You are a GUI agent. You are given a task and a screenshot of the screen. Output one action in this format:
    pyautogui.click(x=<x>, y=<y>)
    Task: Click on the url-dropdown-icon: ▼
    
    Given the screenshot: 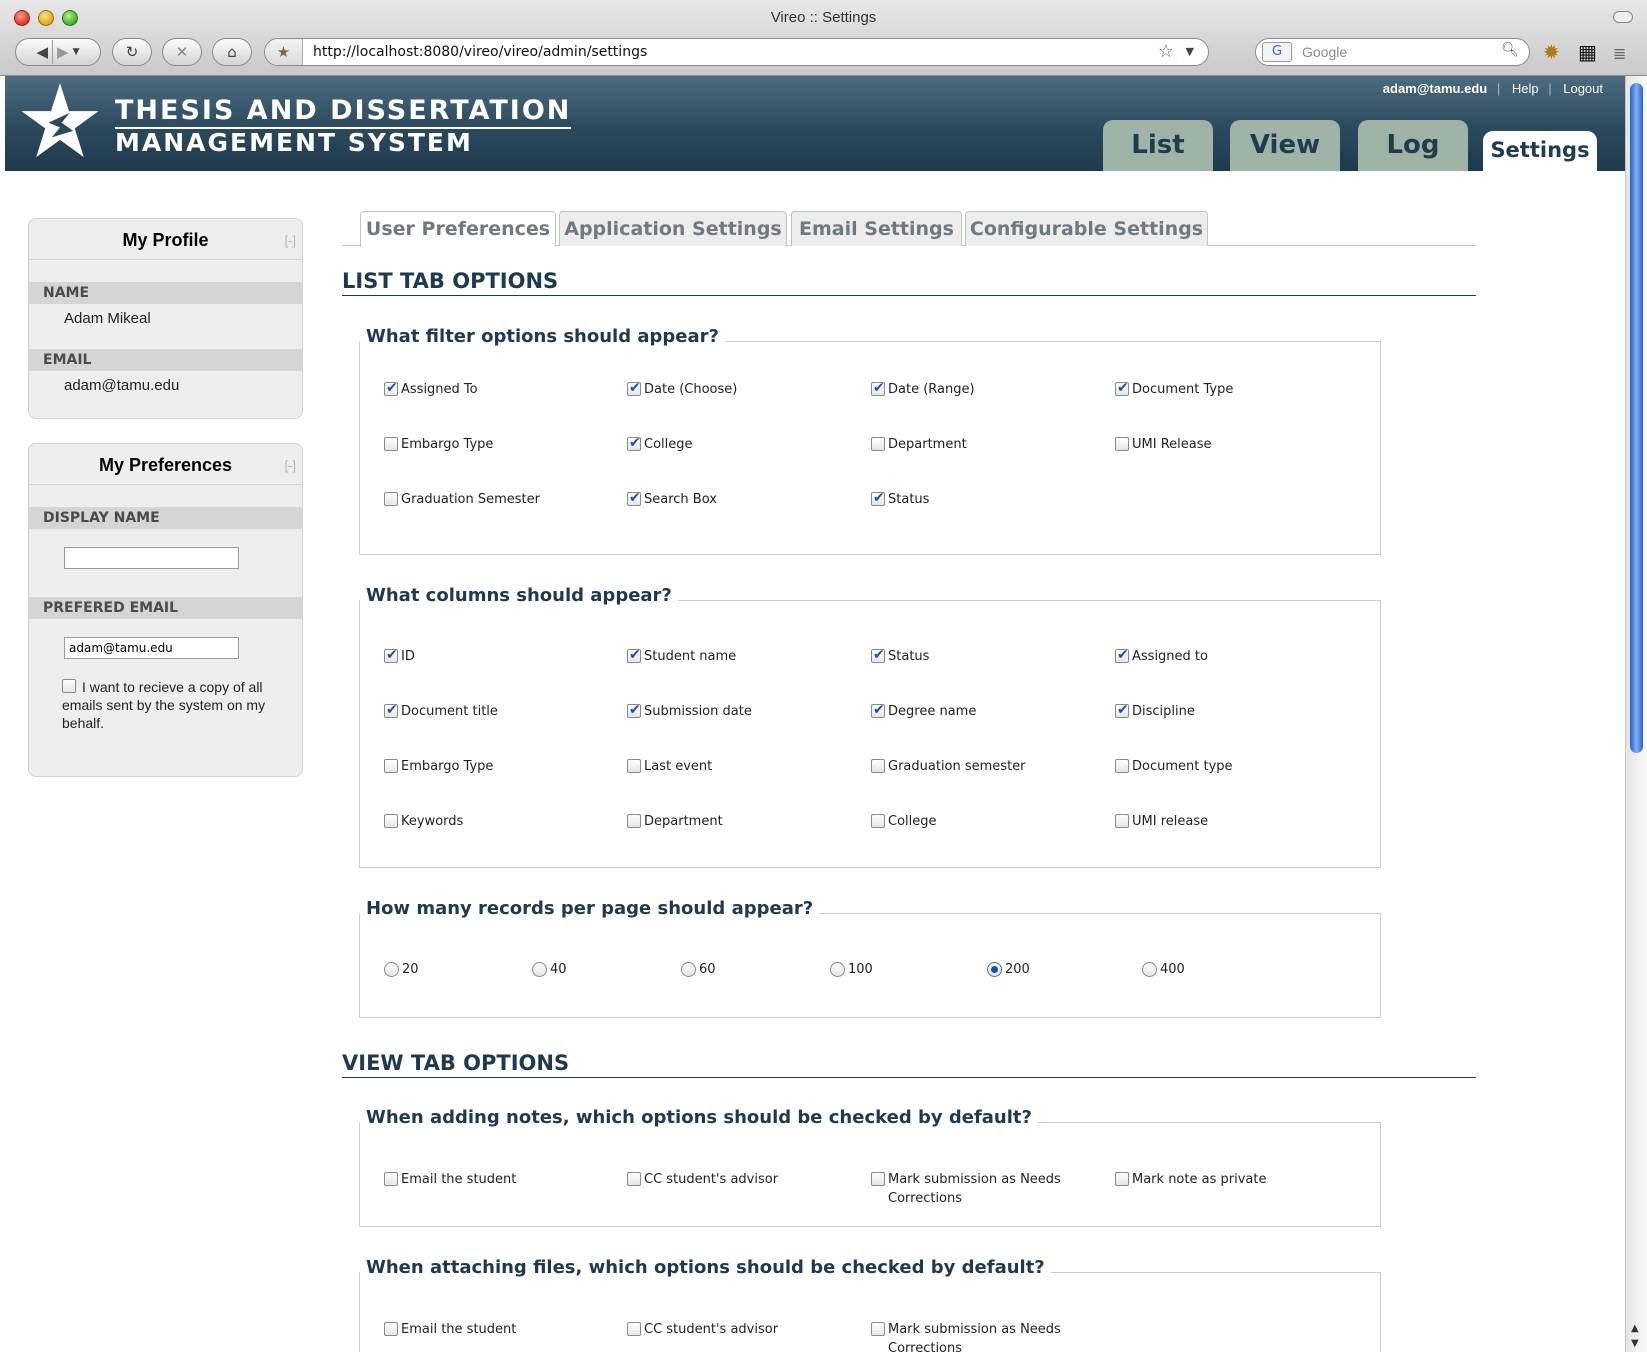 What is the action you would take?
    pyautogui.click(x=1190, y=51)
    